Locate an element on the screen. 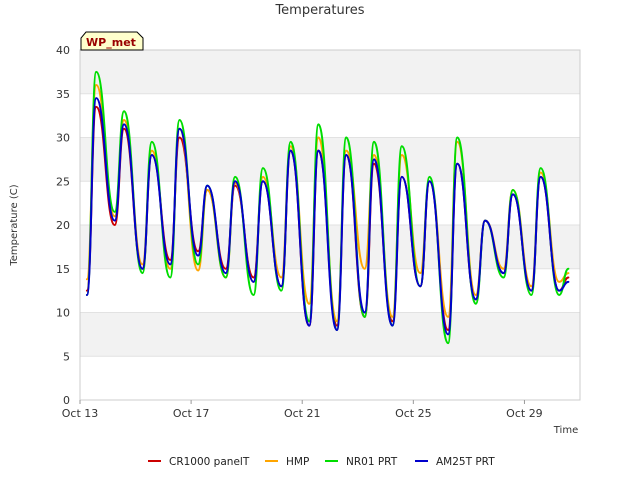  y-tick-label: 5 is located at coordinates (66, 356).